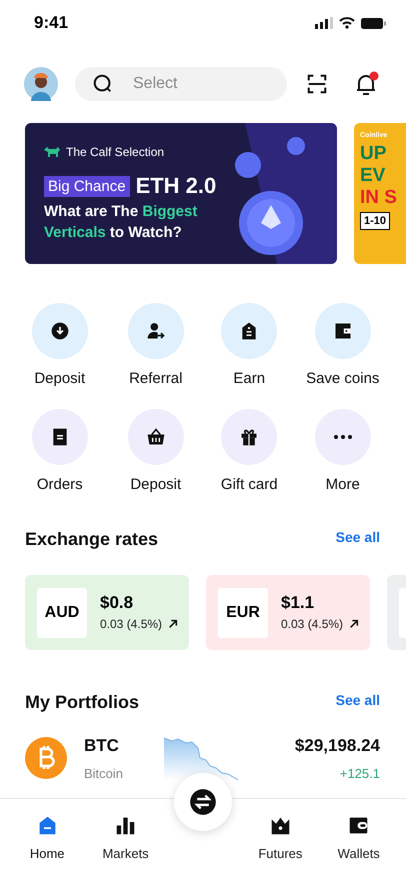 This screenshot has width=406, height=881. I want to click on crown-icon, so click(280, 825).